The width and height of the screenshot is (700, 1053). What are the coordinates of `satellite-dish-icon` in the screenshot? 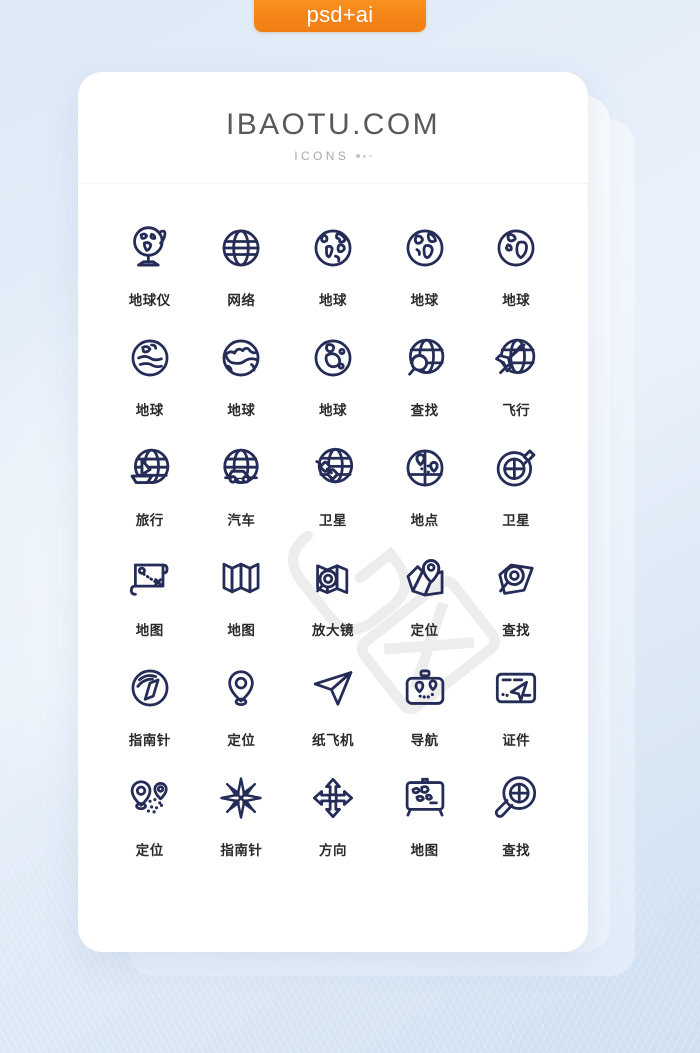 It's located at (516, 468).